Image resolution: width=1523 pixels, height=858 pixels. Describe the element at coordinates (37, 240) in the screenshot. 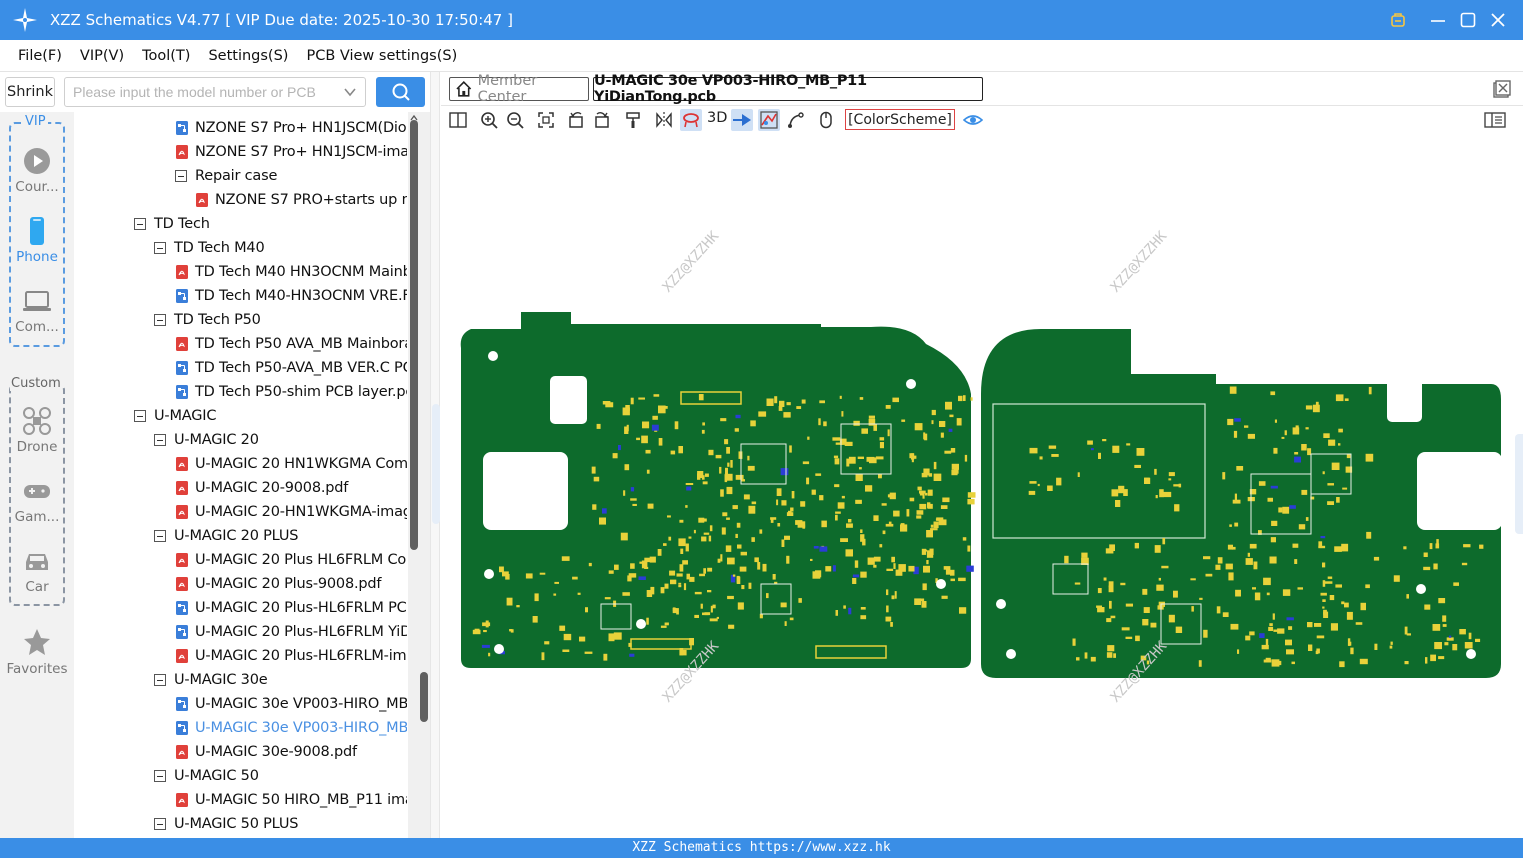

I see `rail-item-phone: Phone` at that location.